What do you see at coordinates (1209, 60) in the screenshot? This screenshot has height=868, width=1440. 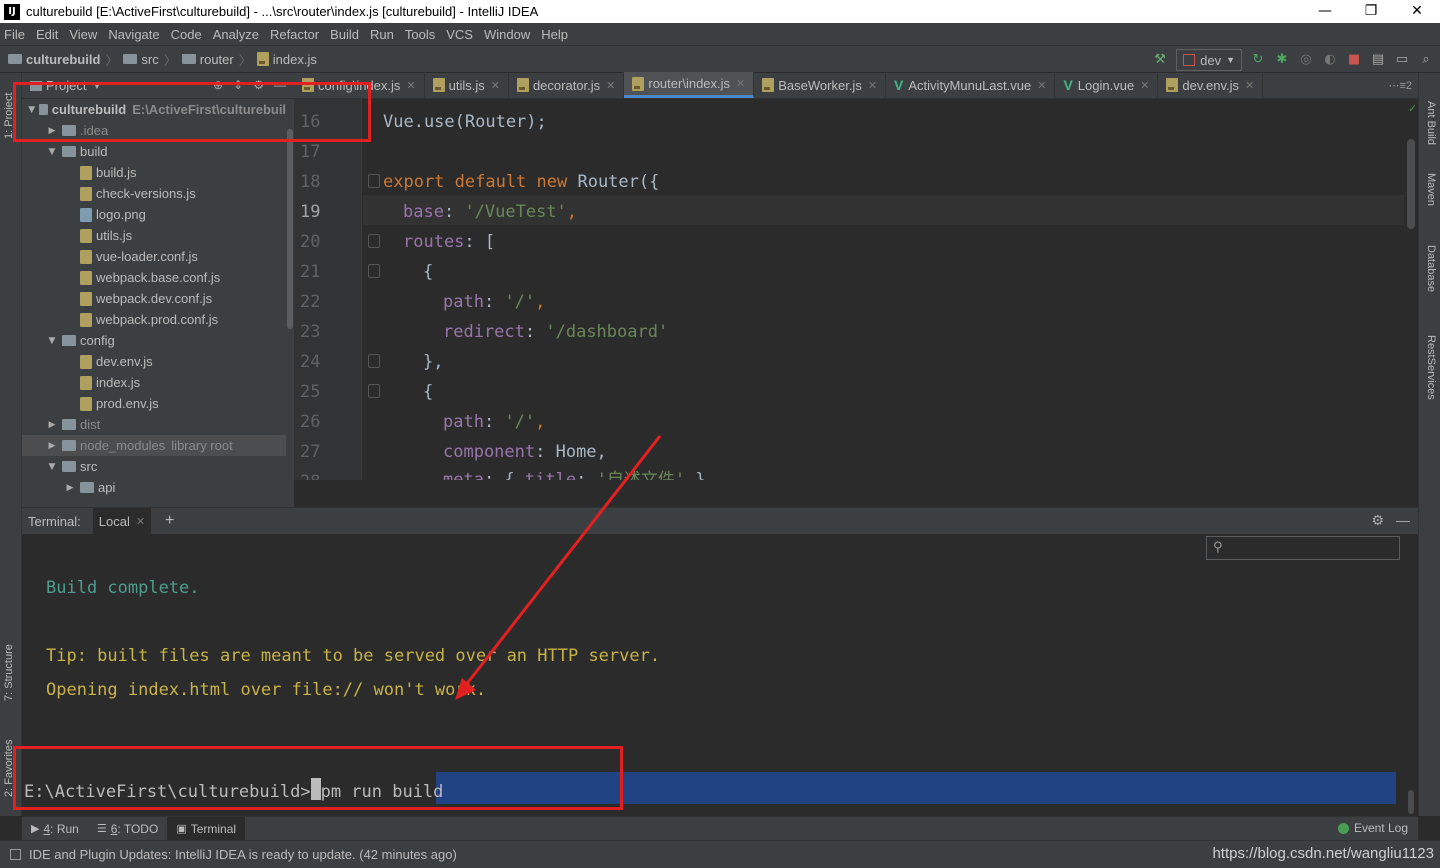 I see `run-config-dropdown: dev ▼` at bounding box center [1209, 60].